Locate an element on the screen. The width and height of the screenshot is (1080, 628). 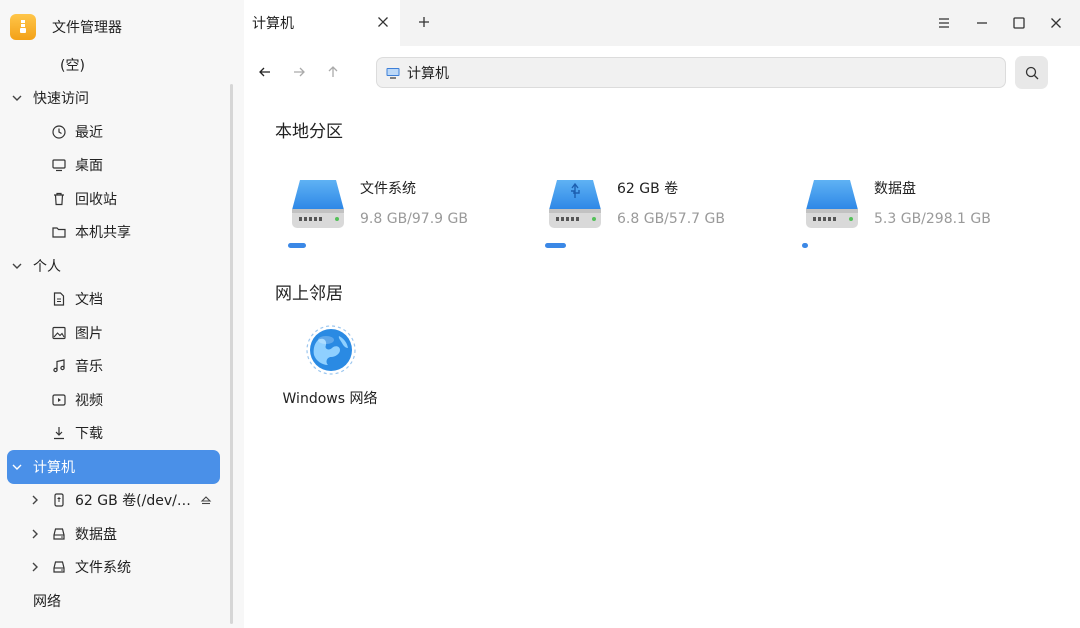
trash-icon is located at coordinates (59, 198).